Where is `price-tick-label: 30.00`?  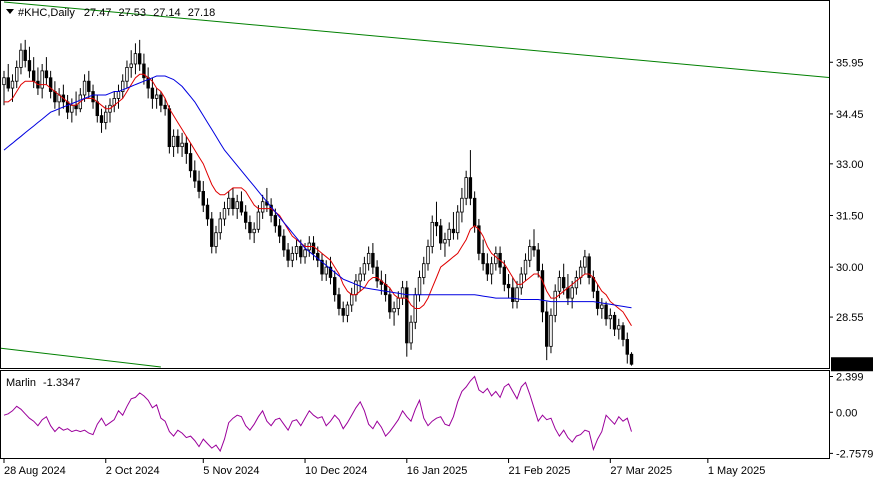
price-tick-label: 30.00 is located at coordinates (850, 268).